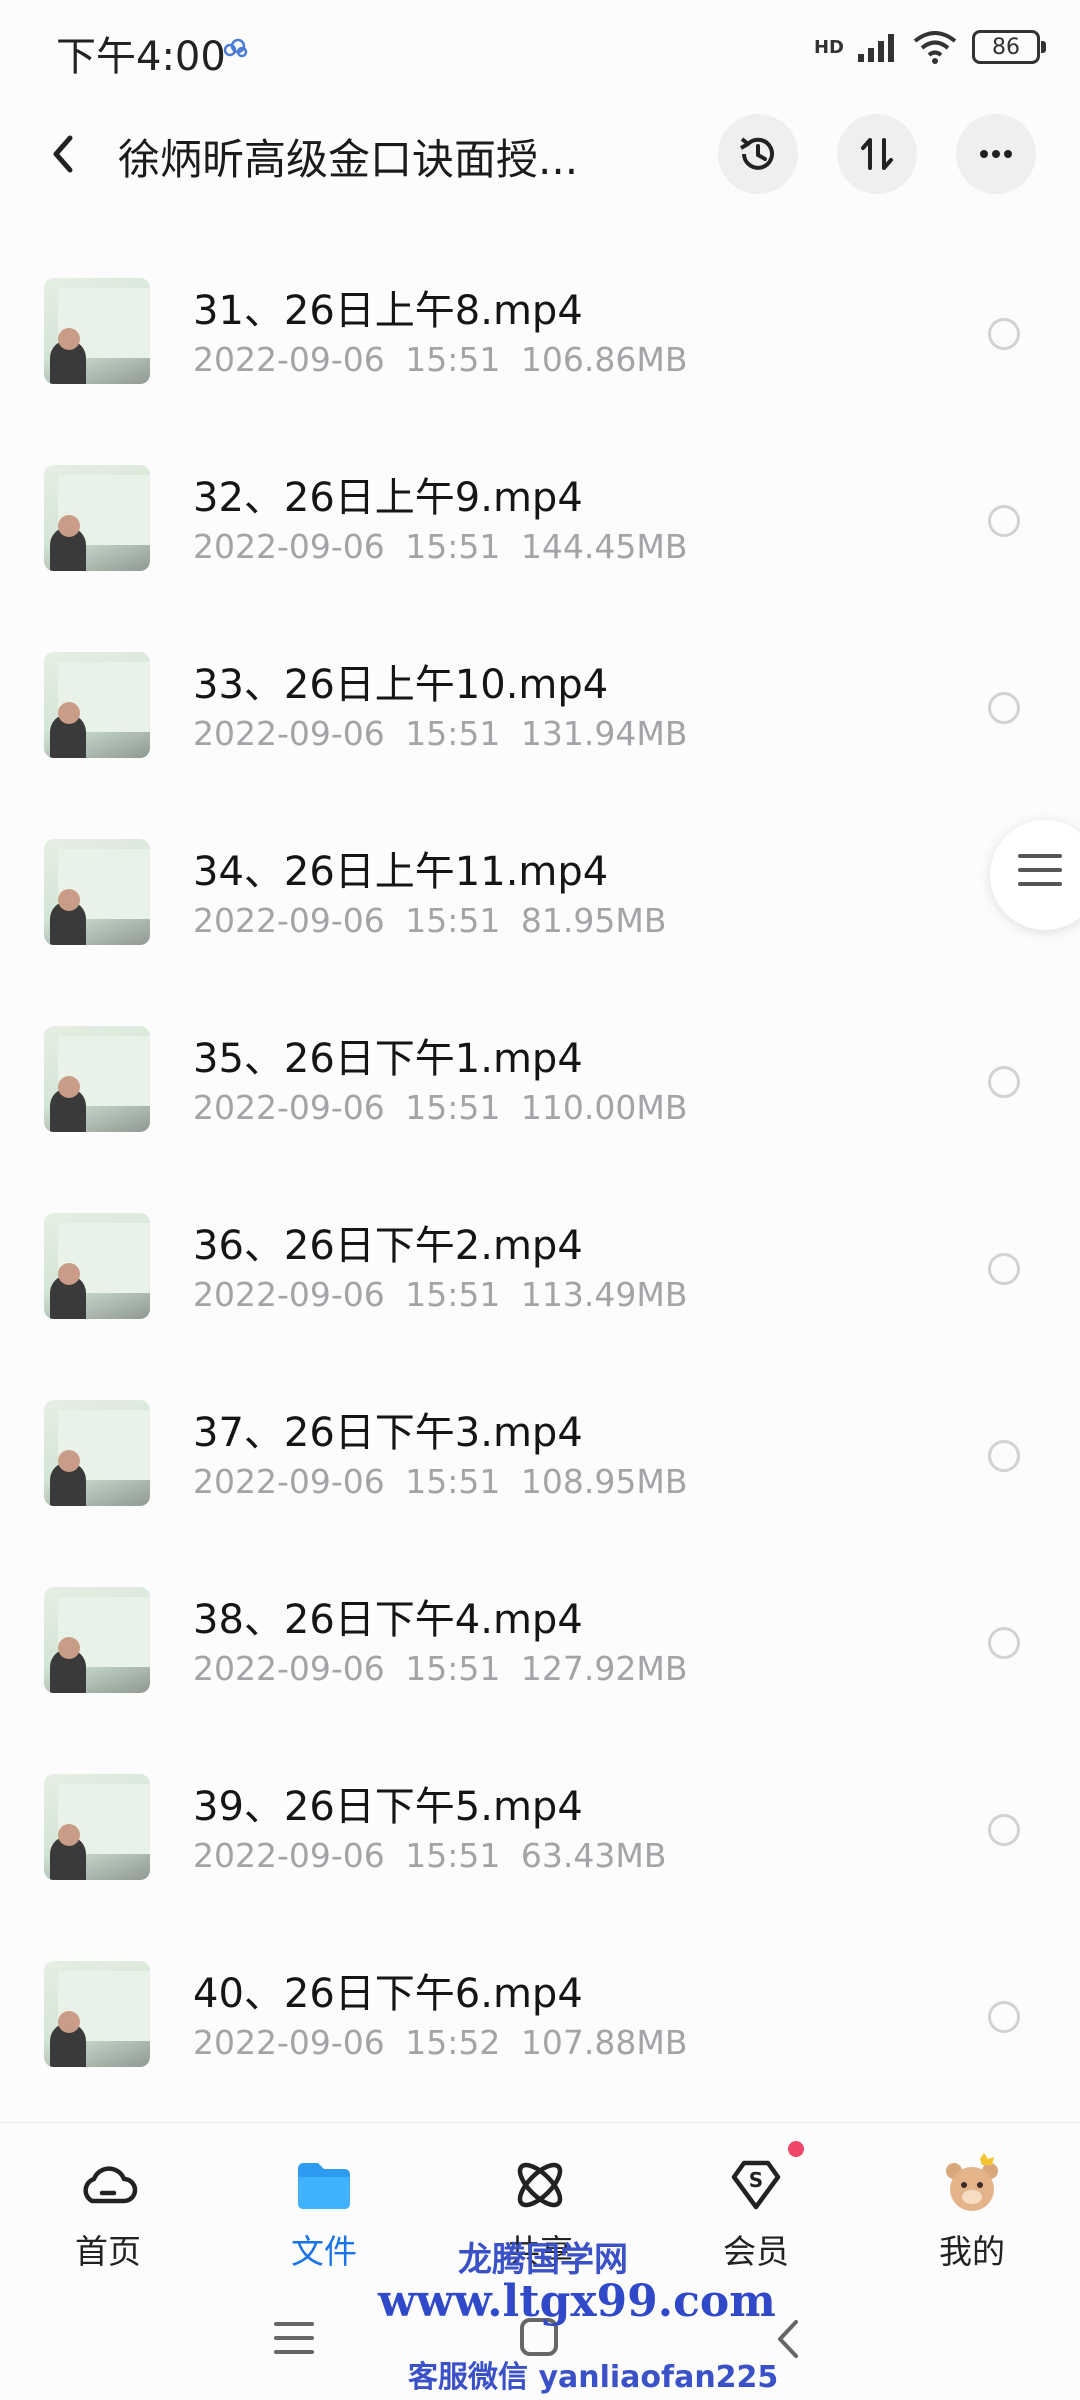 The width and height of the screenshot is (1080, 2400). I want to click on file-name: 37、26日下午3.mp4, so click(388, 1433).